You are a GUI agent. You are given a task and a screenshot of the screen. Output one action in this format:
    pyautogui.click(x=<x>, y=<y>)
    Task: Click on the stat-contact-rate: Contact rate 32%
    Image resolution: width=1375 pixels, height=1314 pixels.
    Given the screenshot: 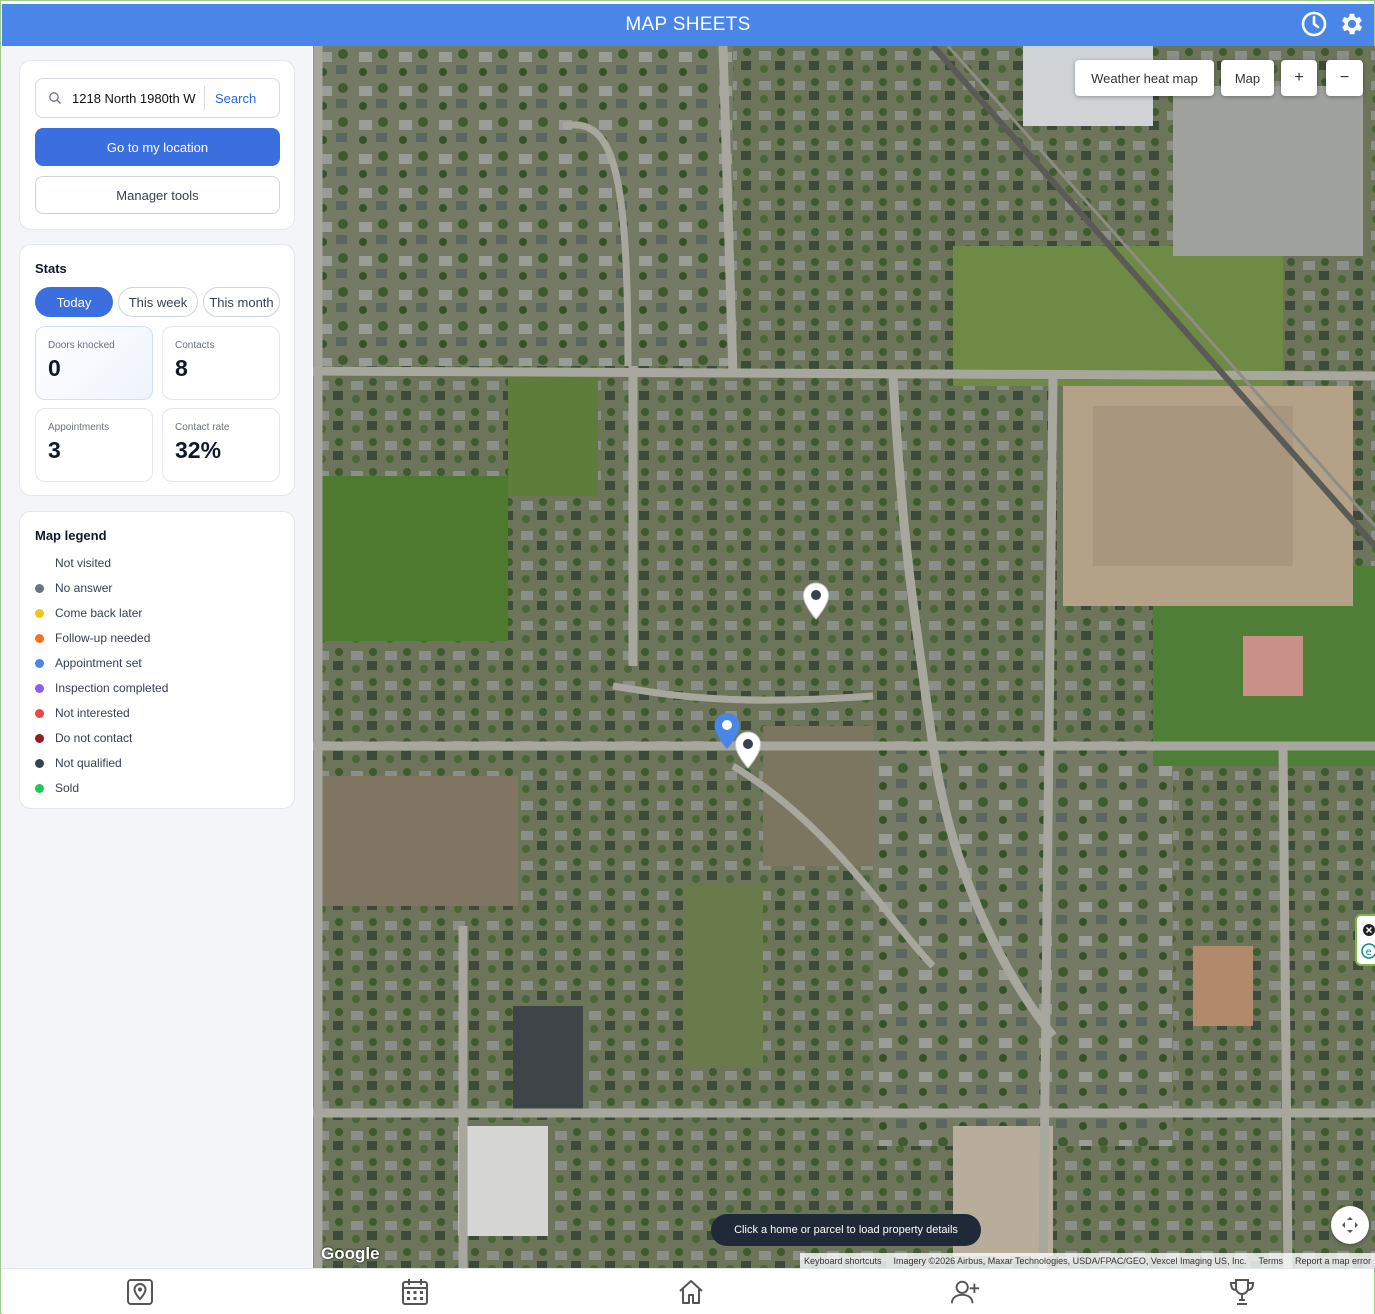 What is the action you would take?
    pyautogui.click(x=221, y=445)
    